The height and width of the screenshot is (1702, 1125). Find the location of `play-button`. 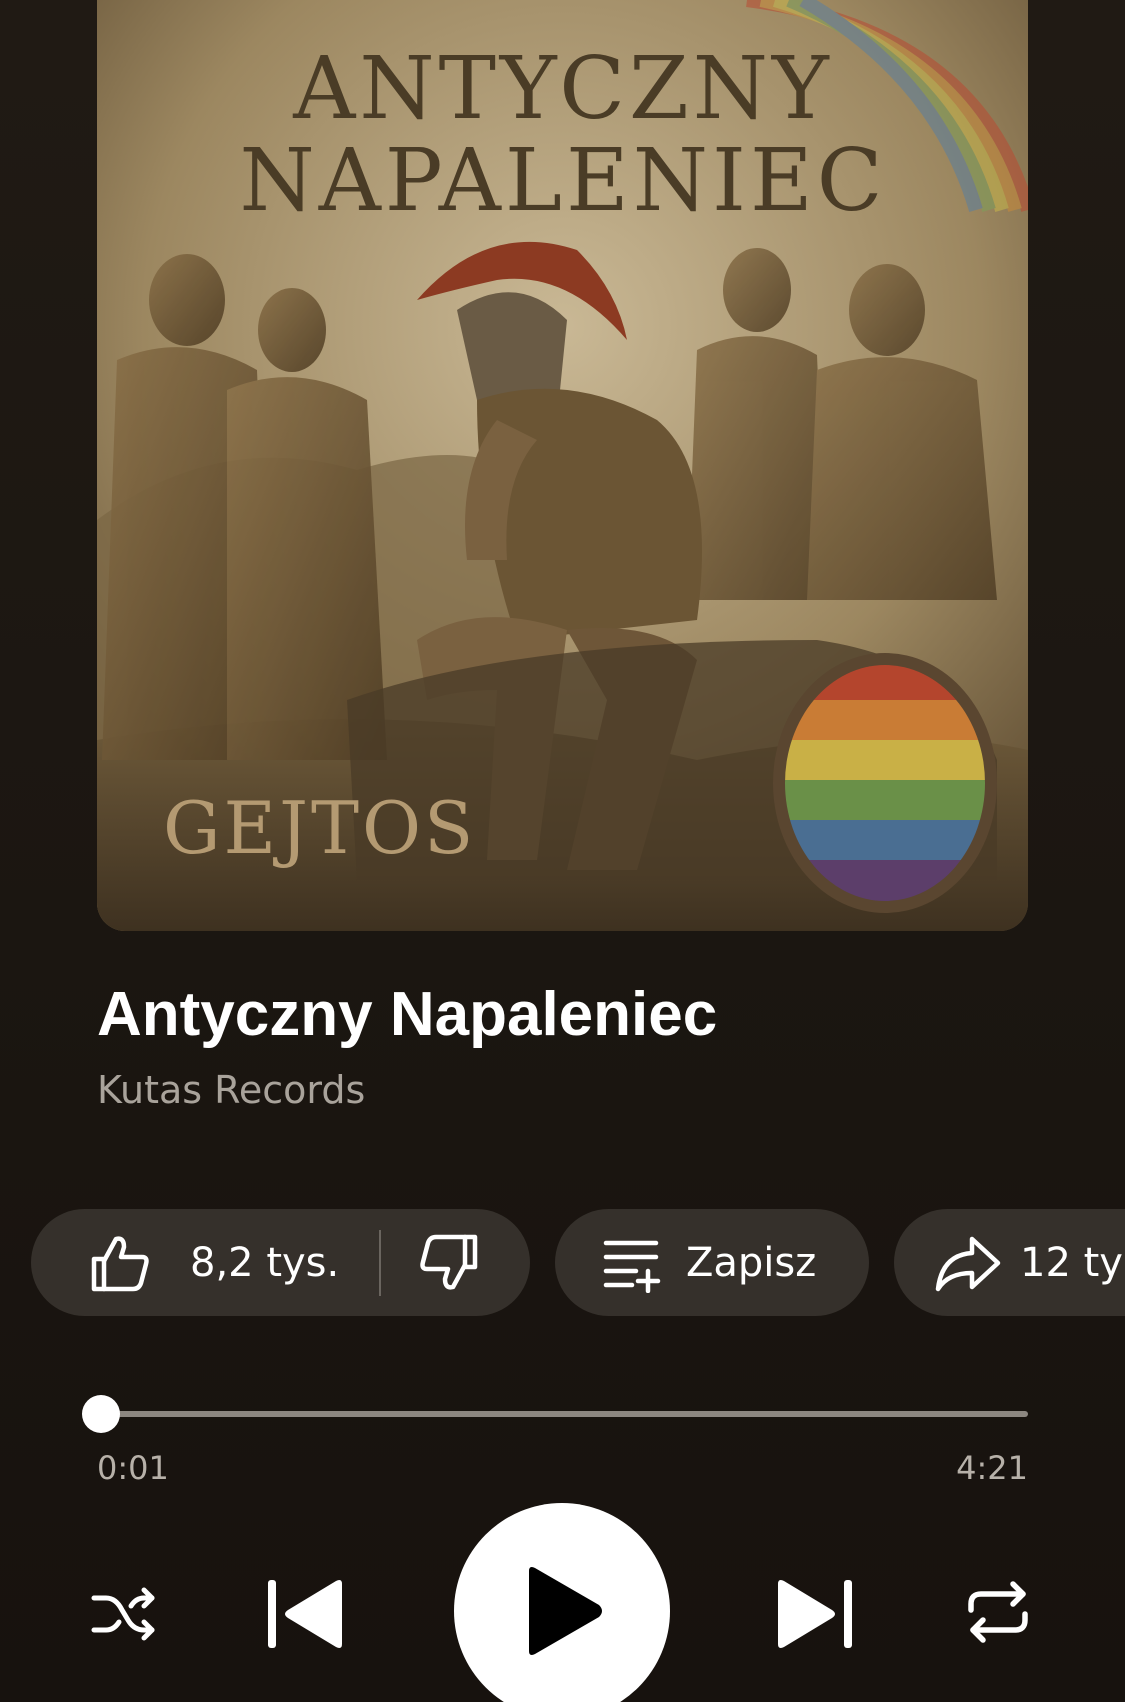

play-button is located at coordinates (562, 1602).